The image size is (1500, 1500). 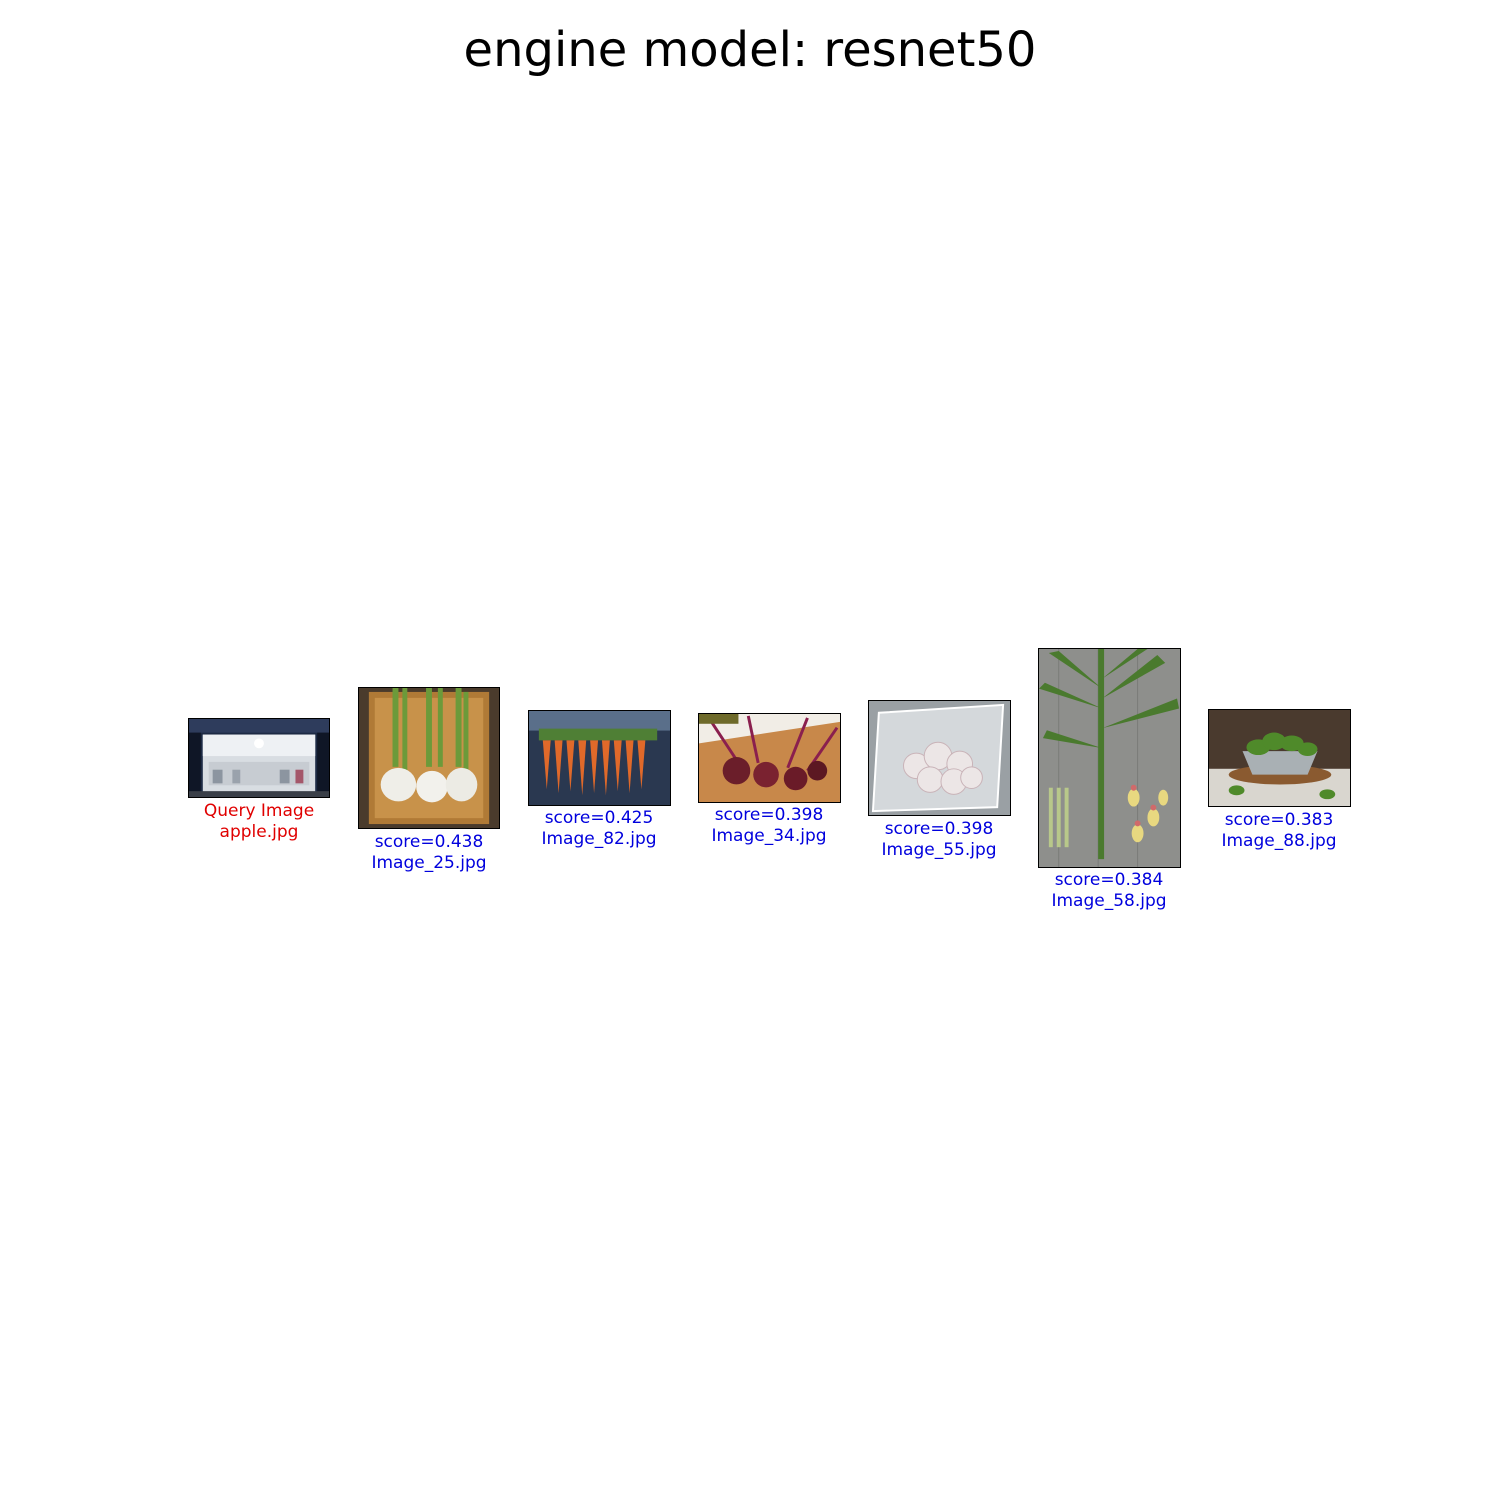 What do you see at coordinates (259, 811) in the screenshot?
I see `query-label: Query Image` at bounding box center [259, 811].